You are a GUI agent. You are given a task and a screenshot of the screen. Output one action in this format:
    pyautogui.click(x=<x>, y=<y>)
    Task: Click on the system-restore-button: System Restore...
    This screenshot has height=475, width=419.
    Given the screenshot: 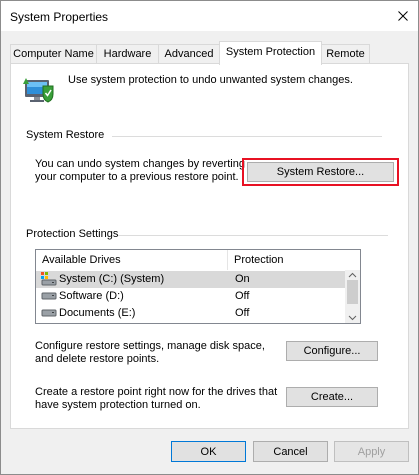 What is the action you would take?
    pyautogui.click(x=320, y=172)
    